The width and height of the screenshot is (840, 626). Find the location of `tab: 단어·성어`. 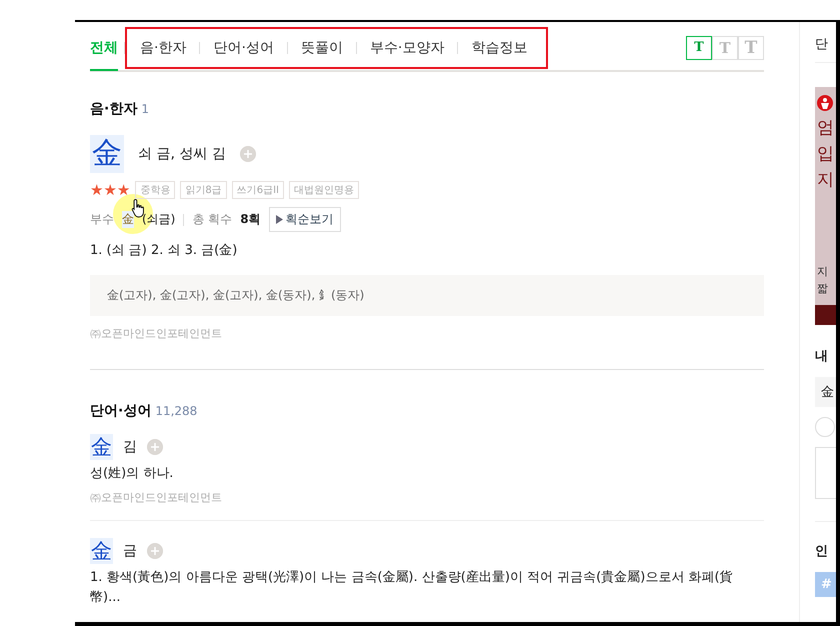

tab: 단어·성어 is located at coordinates (243, 47).